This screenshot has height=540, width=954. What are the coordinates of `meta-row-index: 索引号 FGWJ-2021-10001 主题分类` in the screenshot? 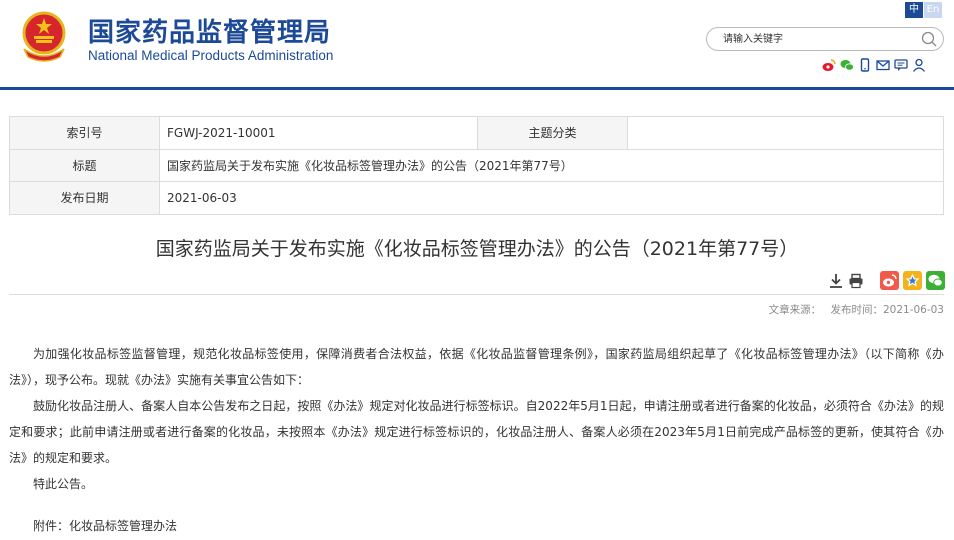 It's located at (476, 133).